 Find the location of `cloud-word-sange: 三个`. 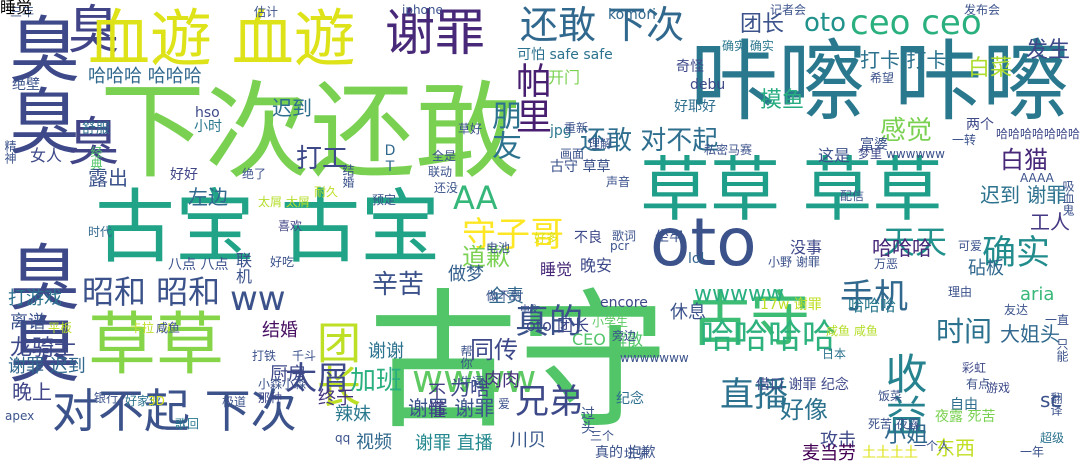

cloud-word-sange: 三个 is located at coordinates (602, 436).